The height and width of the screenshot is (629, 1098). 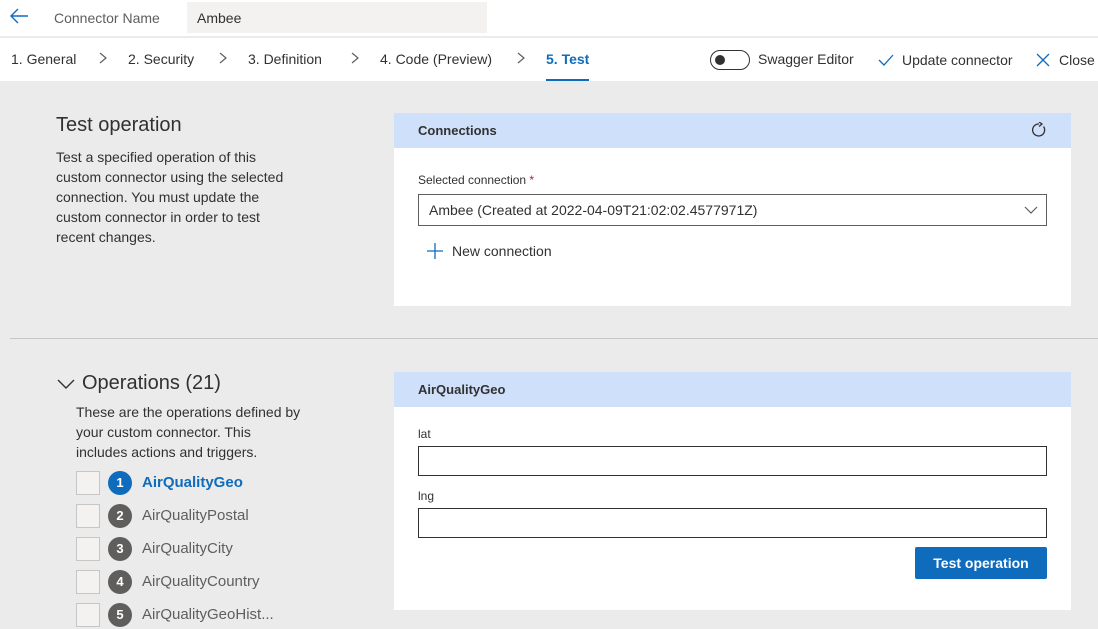 What do you see at coordinates (1039, 130) in the screenshot?
I see `refresh-icon` at bounding box center [1039, 130].